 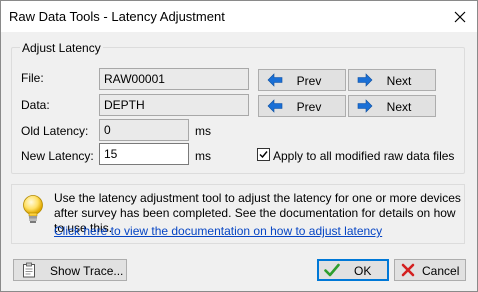 I want to click on file-prev-button: Prev, so click(x=302, y=80).